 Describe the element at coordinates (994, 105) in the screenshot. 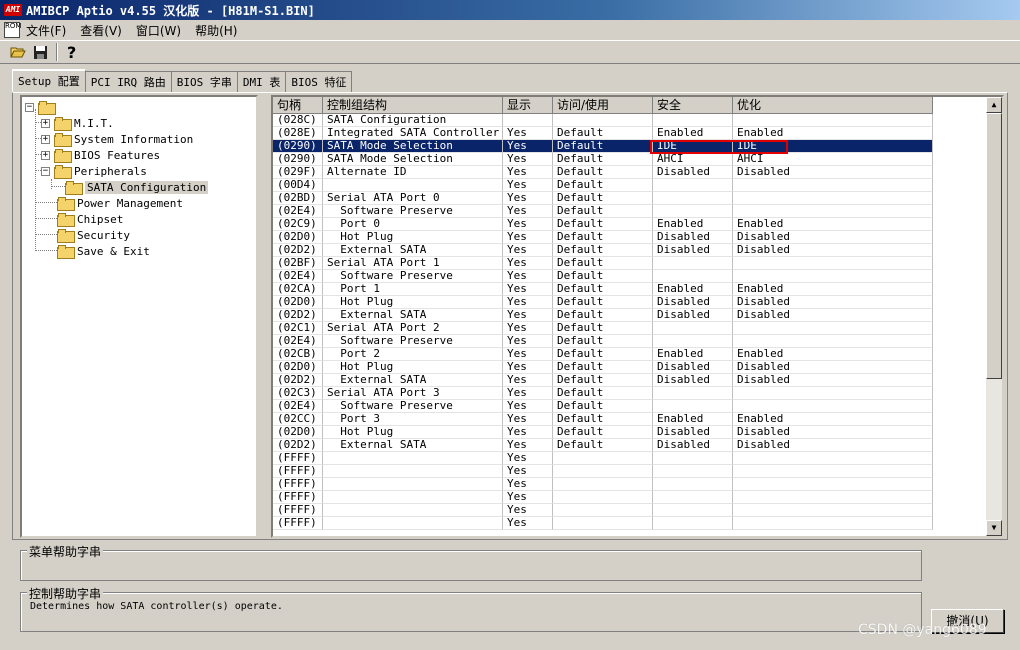

I see `scroll-up-icon: ▲` at that location.